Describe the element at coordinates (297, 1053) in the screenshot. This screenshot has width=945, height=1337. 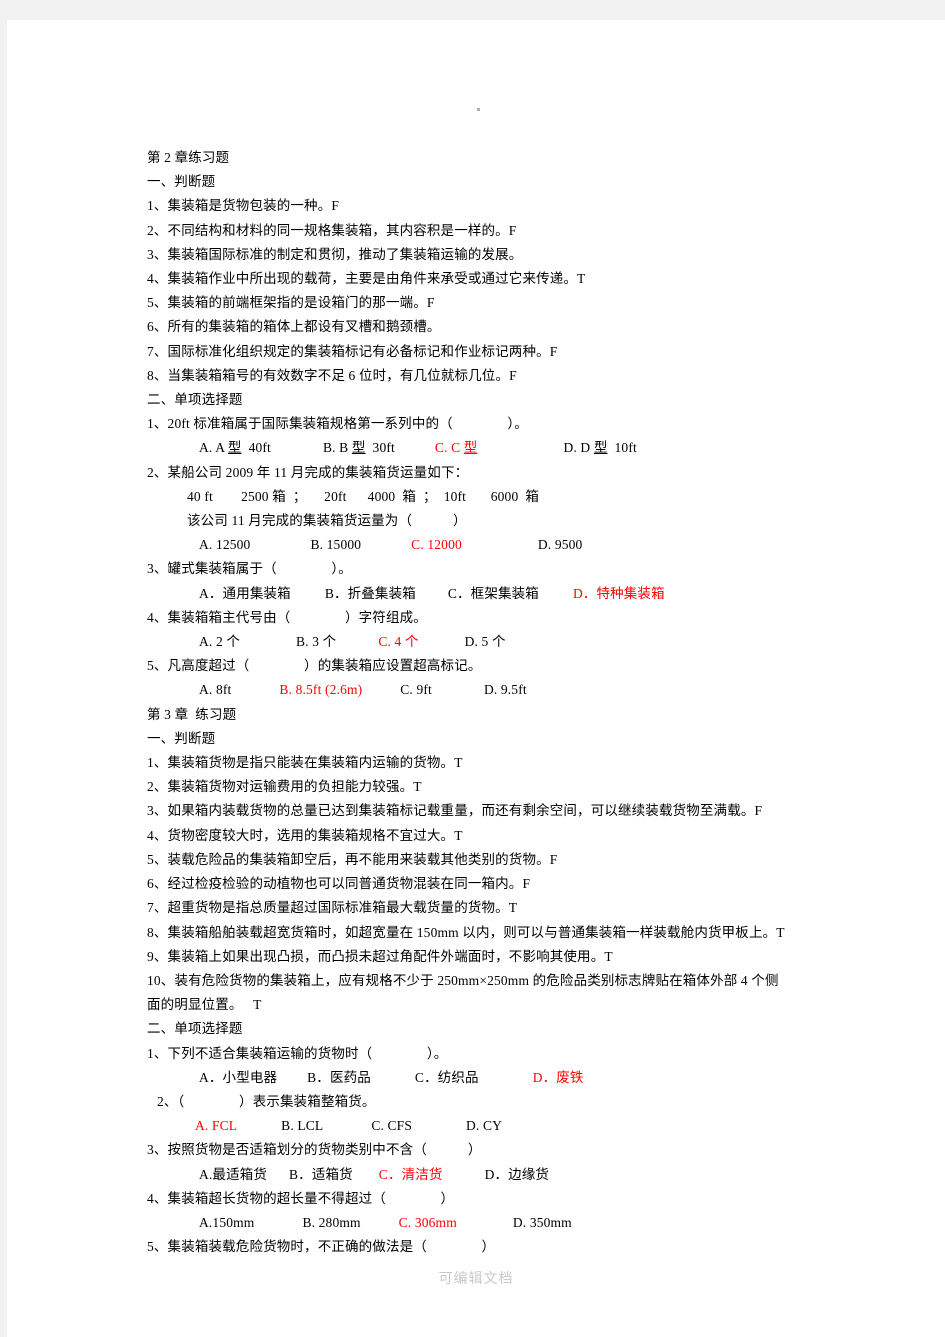
I see `chapter3-q1-stem: 1、下列不适合集装箱运输的货物时（ ）。` at that location.